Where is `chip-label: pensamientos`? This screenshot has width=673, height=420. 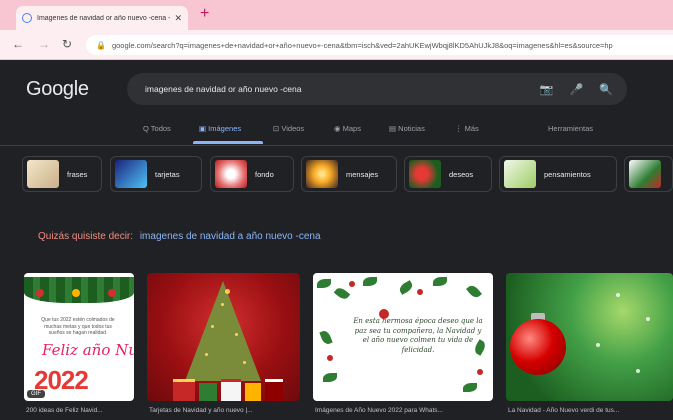 chip-label: pensamientos is located at coordinates (567, 174).